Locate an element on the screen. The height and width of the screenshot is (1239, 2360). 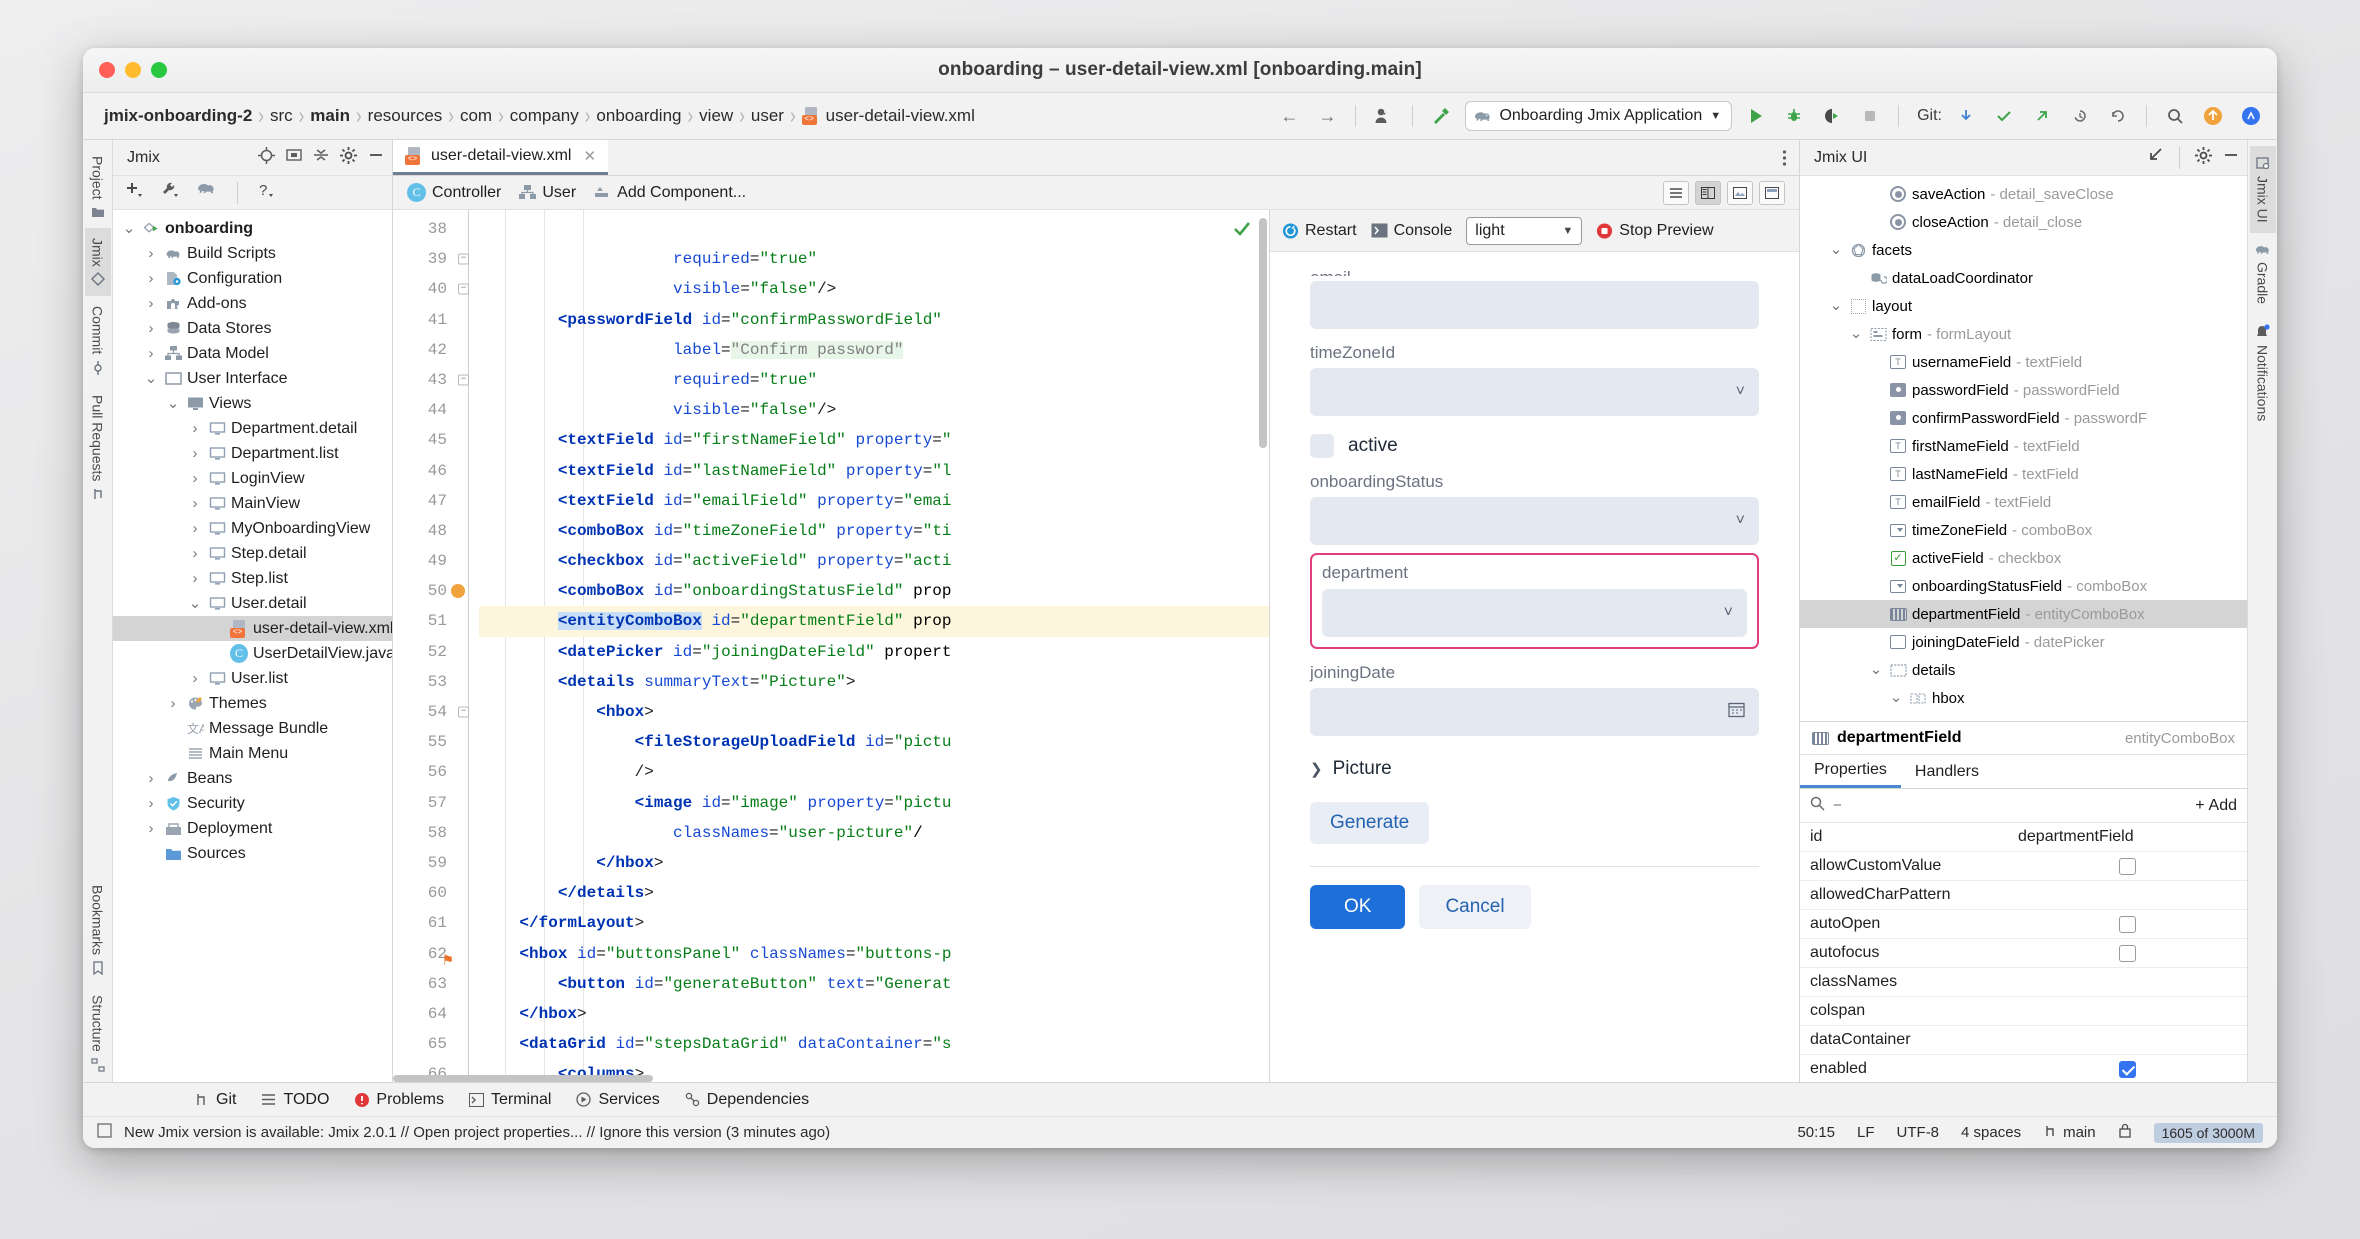
property-value: departmentField is located at coordinates (2127, 837).